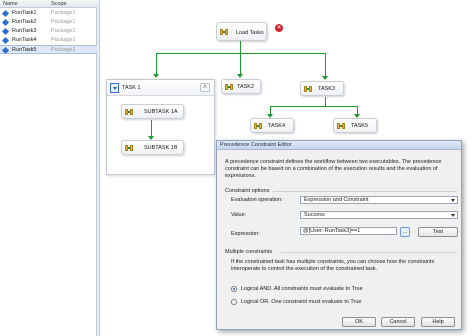 This screenshot has height=336, width=474. Describe the element at coordinates (48, 13) in the screenshot. I see `variable-row: RunTask1 Package1` at that location.